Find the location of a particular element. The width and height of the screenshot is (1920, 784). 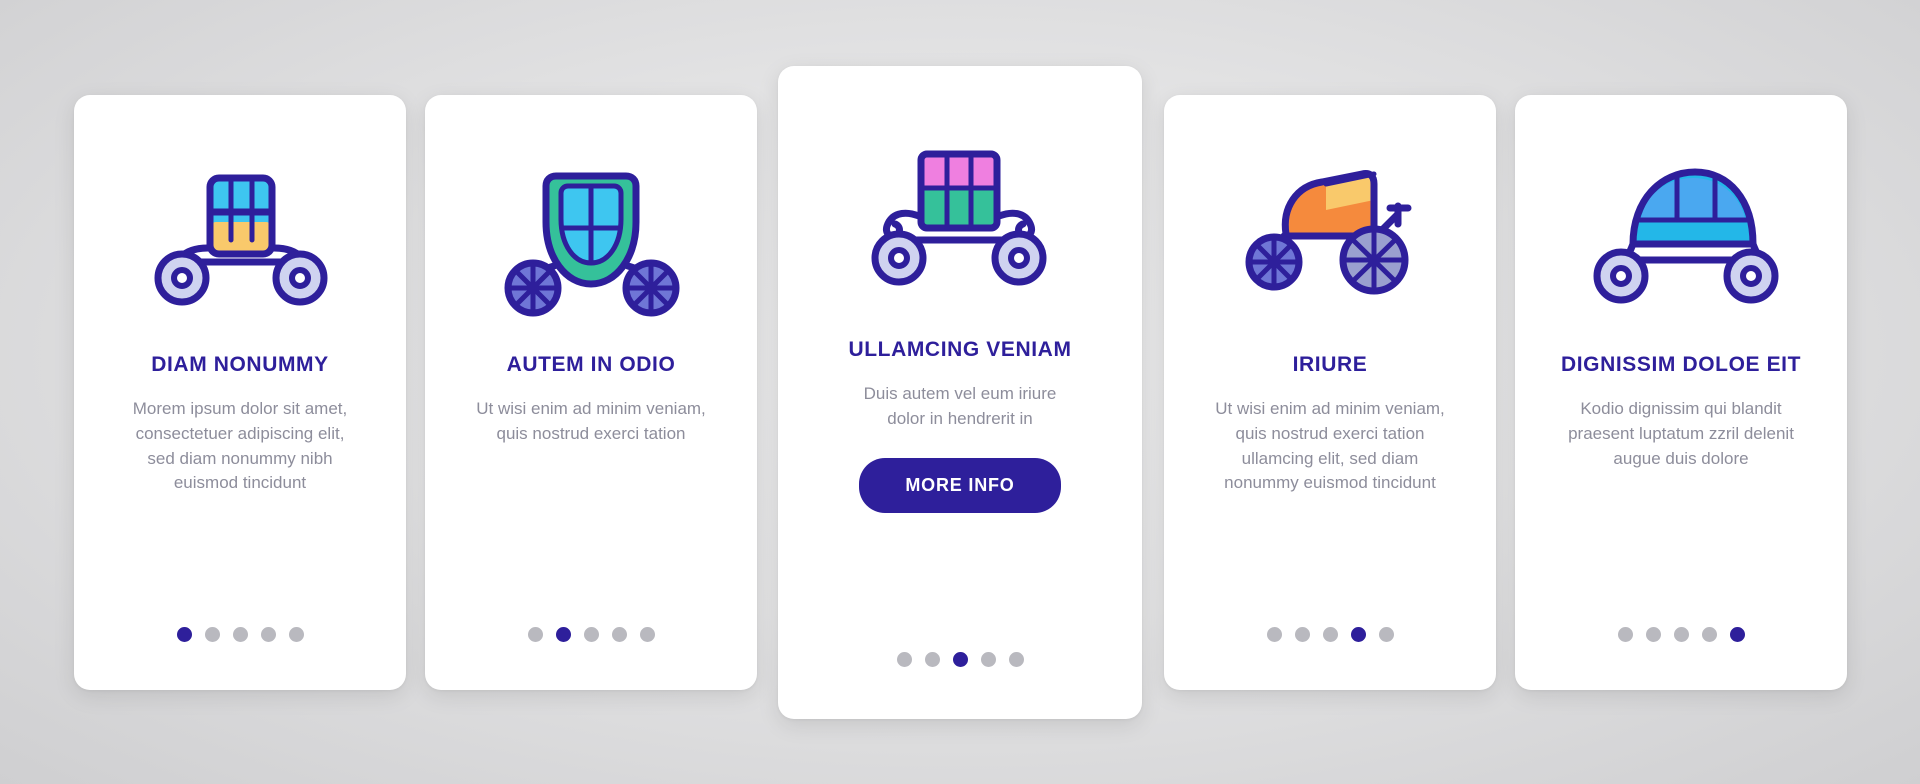

card-title: AUTEM IN ODIO is located at coordinates (591, 364).